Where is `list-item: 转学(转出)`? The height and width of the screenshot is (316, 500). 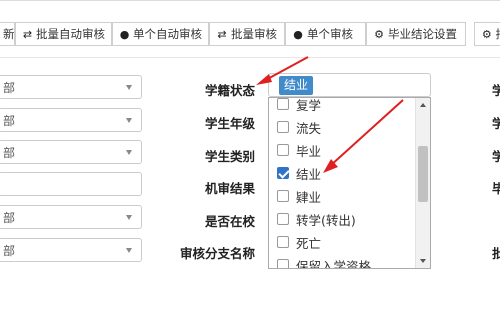 list-item: 转学(转出) is located at coordinates (342, 219).